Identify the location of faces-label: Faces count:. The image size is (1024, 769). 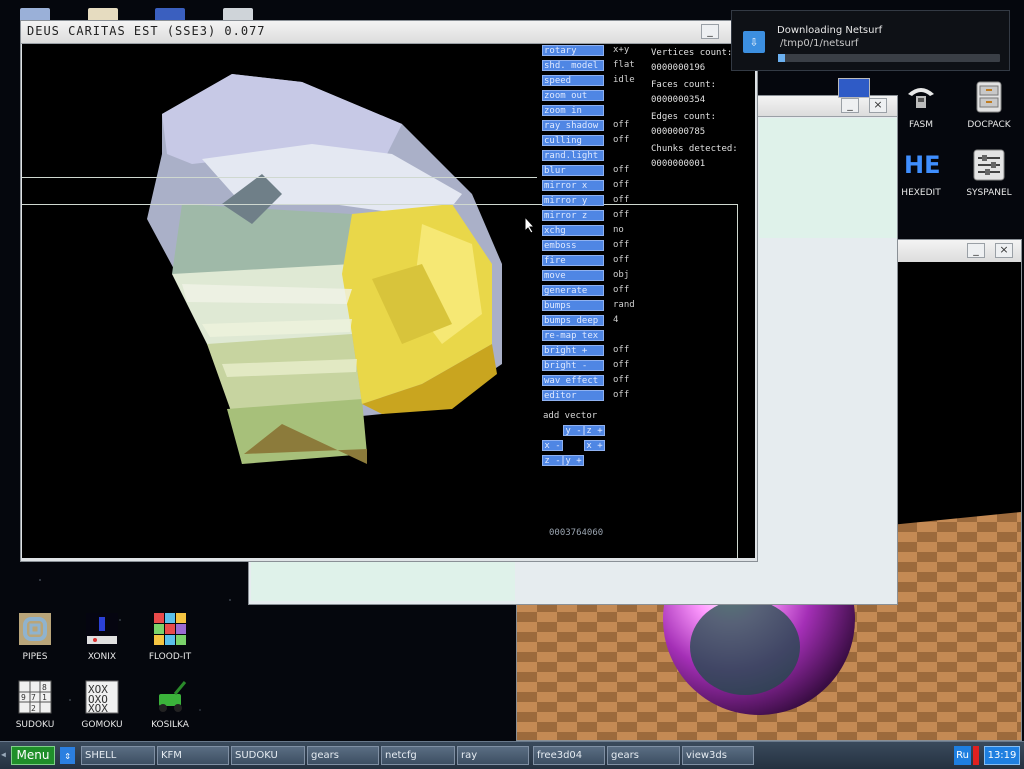
(684, 85).